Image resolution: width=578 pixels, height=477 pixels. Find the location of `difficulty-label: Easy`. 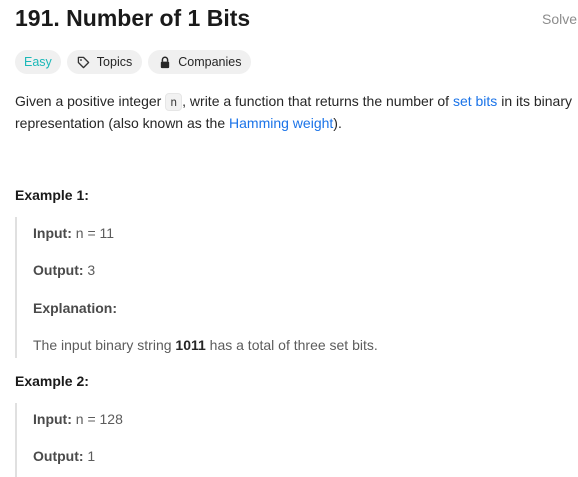

difficulty-label: Easy is located at coordinates (38, 62).